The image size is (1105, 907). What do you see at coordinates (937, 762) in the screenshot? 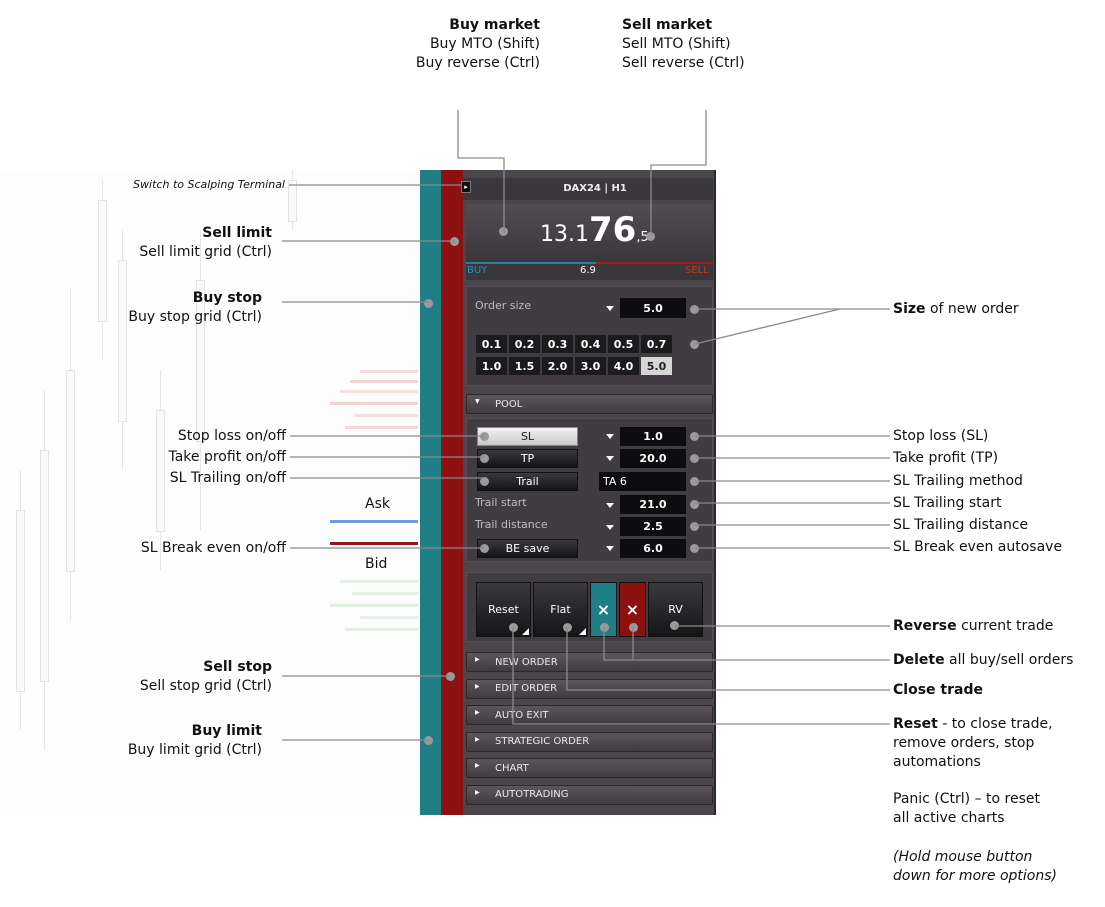
I see `reset-annotation-line3: automations` at bounding box center [937, 762].